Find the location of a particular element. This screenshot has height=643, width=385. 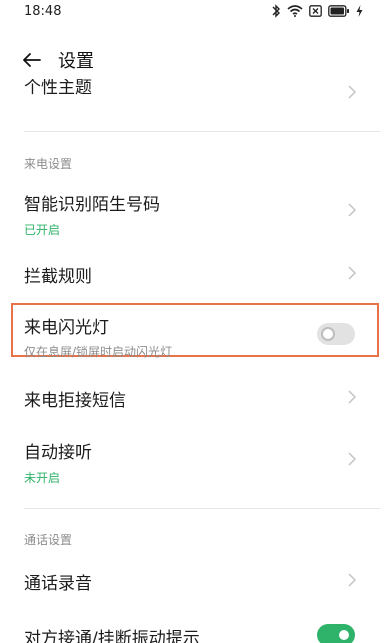

vibration-prompt-toggle is located at coordinates (336, 633).